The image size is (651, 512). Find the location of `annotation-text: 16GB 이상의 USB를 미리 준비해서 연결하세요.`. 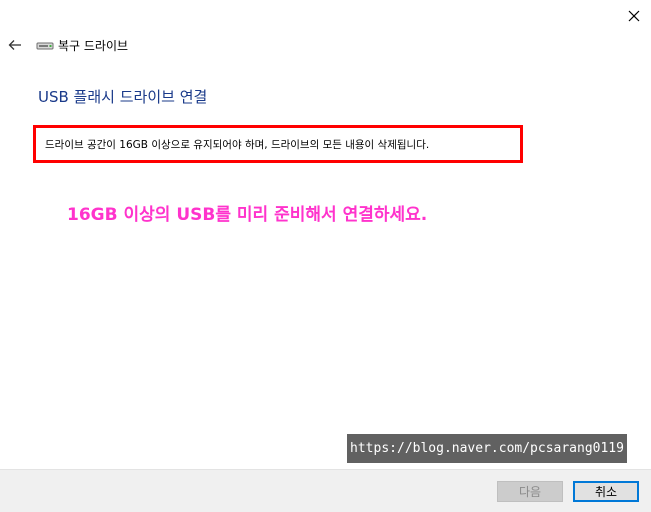

annotation-text: 16GB 이상의 USB를 미리 준비해서 연결하세요. is located at coordinates (247, 215).